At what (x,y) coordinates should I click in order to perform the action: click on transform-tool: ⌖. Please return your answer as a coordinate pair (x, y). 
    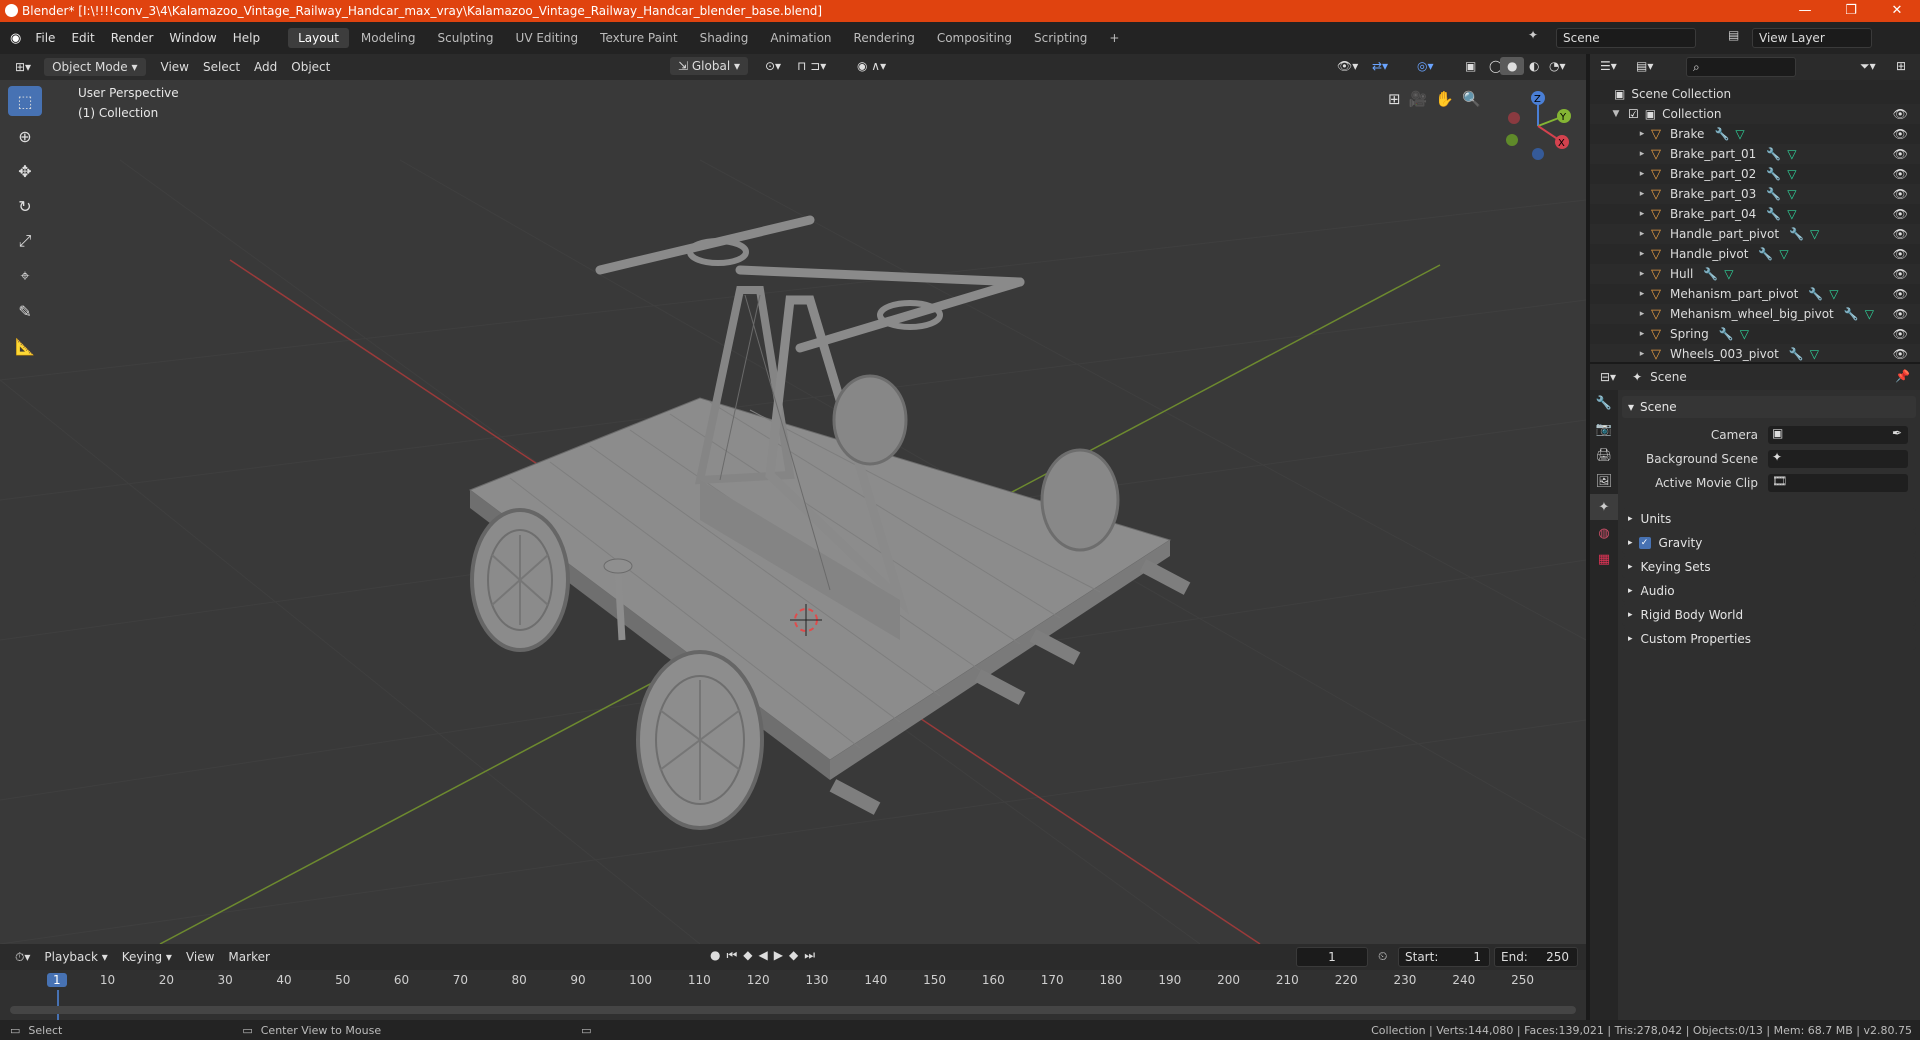
    Looking at the image, I should click on (25, 276).